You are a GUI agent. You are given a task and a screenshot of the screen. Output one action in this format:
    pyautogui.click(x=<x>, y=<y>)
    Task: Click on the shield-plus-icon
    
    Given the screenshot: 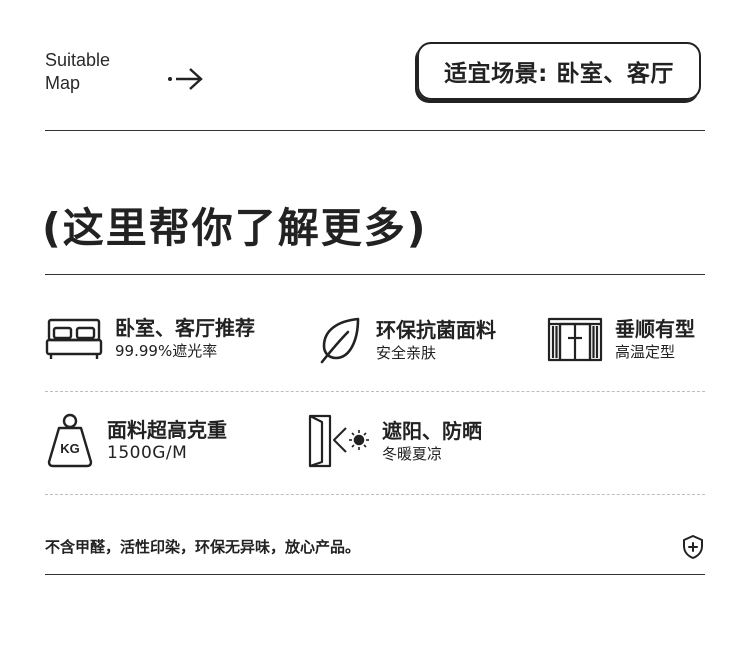 What is the action you would take?
    pyautogui.click(x=693, y=547)
    